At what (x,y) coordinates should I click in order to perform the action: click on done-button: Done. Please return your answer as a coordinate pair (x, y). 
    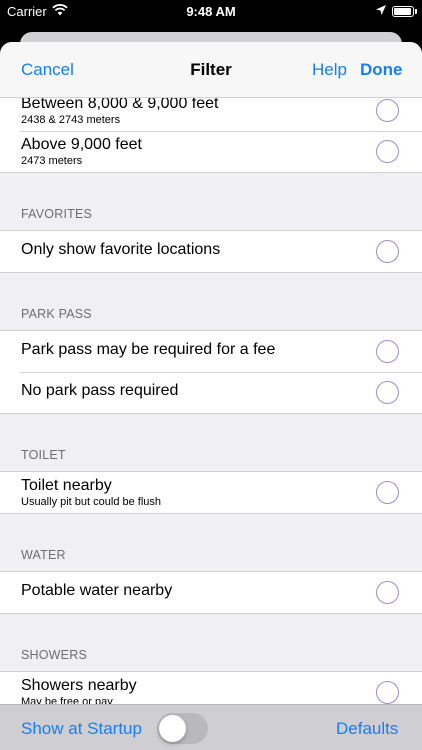
    Looking at the image, I should click on (381, 70).